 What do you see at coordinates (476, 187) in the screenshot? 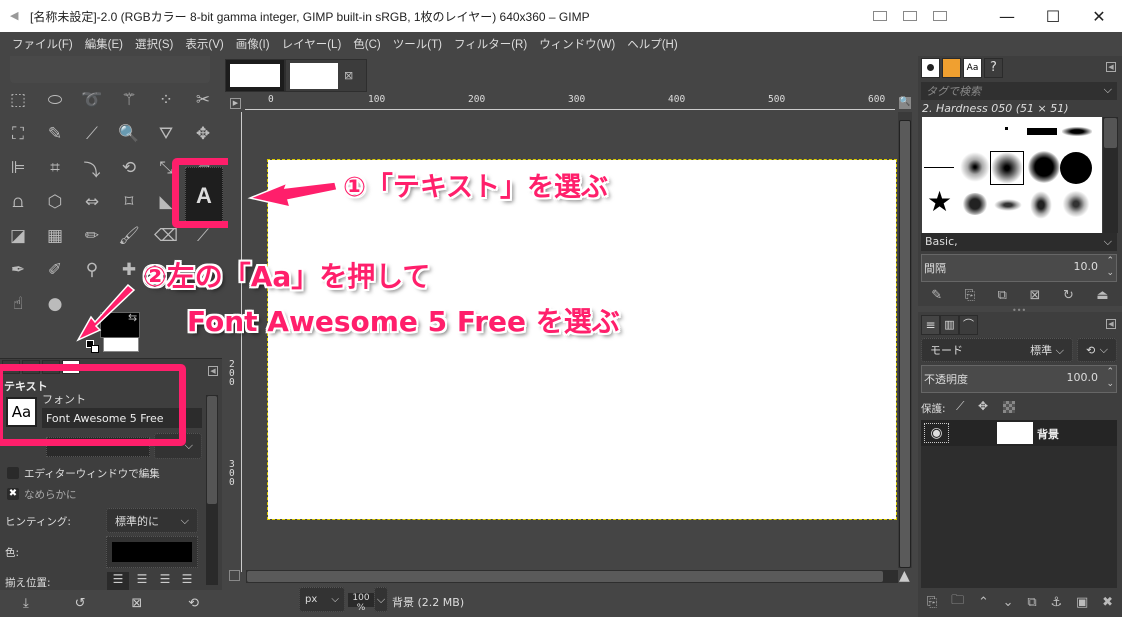
I see `annotation-step1: ①「テキスト」を選ぶ` at bounding box center [476, 187].